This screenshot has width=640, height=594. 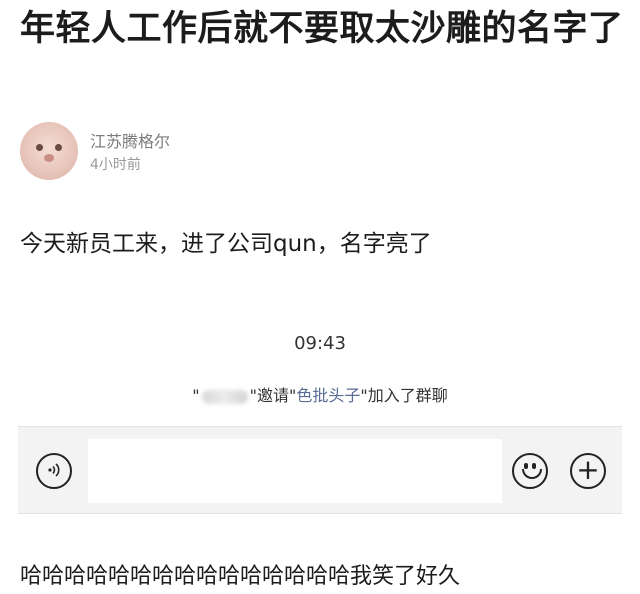 I want to click on post-body: 今天新员工来，进了公司qun，名字亮了, so click(x=226, y=244).